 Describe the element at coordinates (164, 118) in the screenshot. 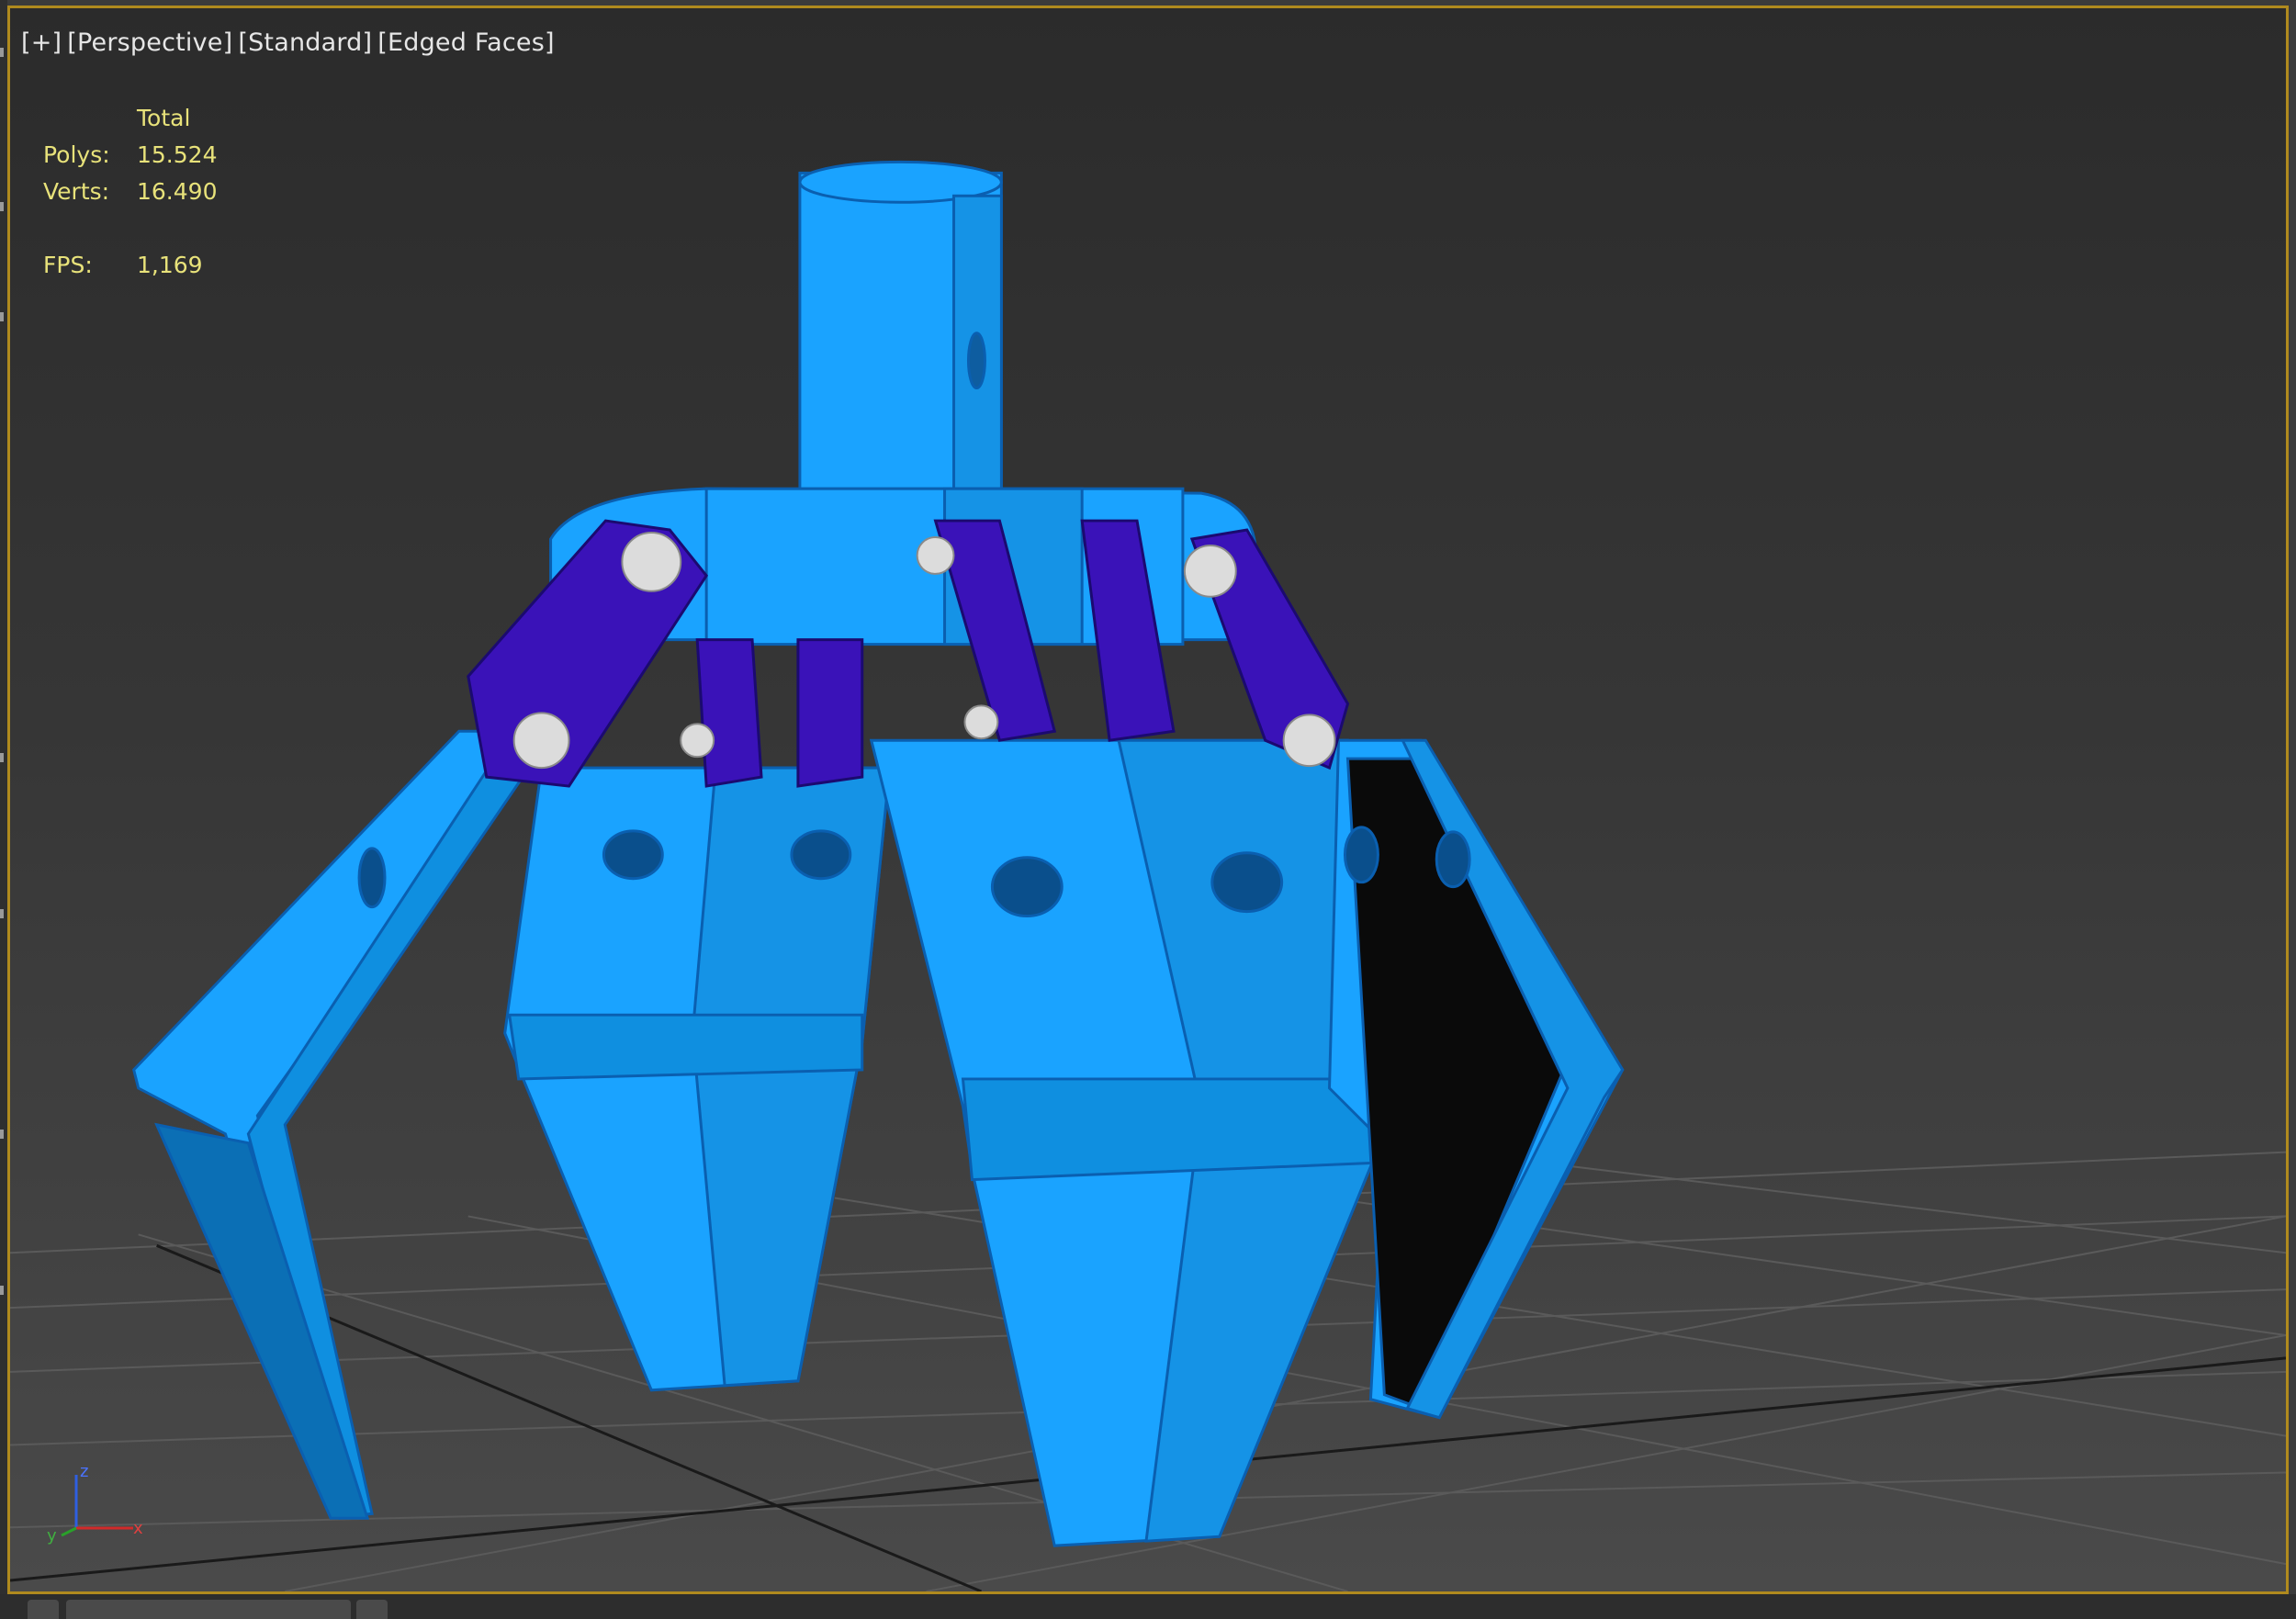

I see `stats-total-header: Total` at that location.